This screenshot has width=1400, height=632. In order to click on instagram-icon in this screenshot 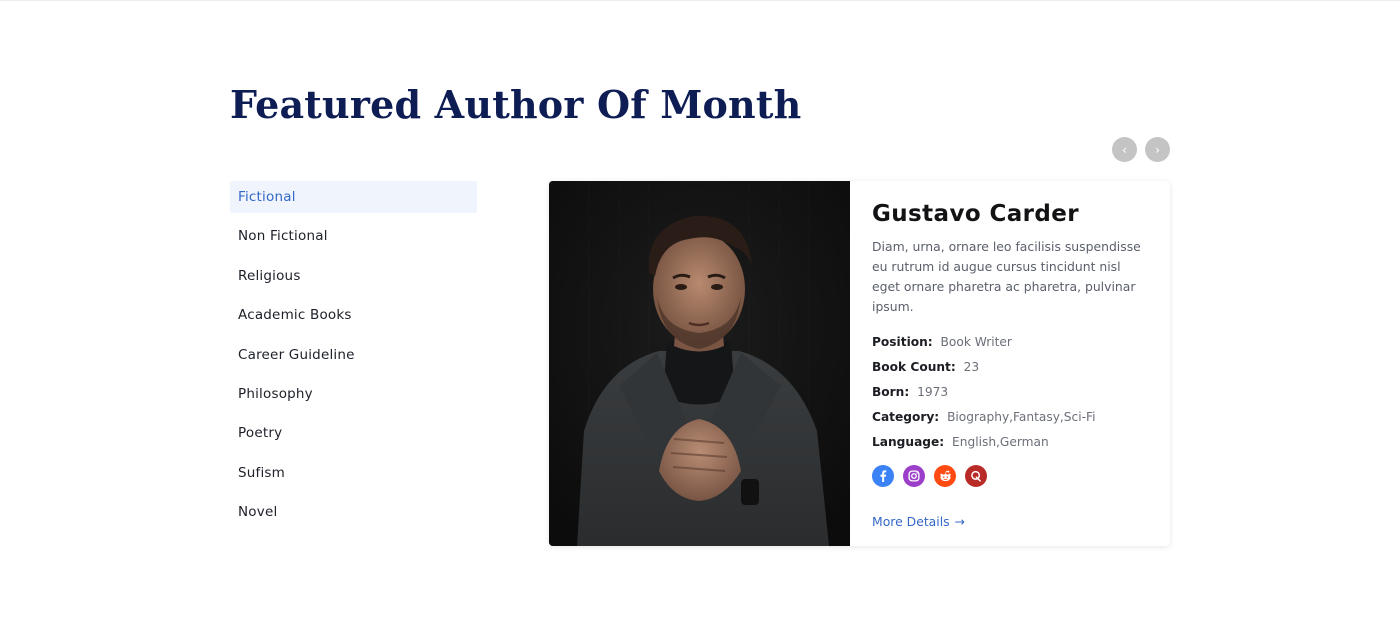, I will do `click(914, 476)`.